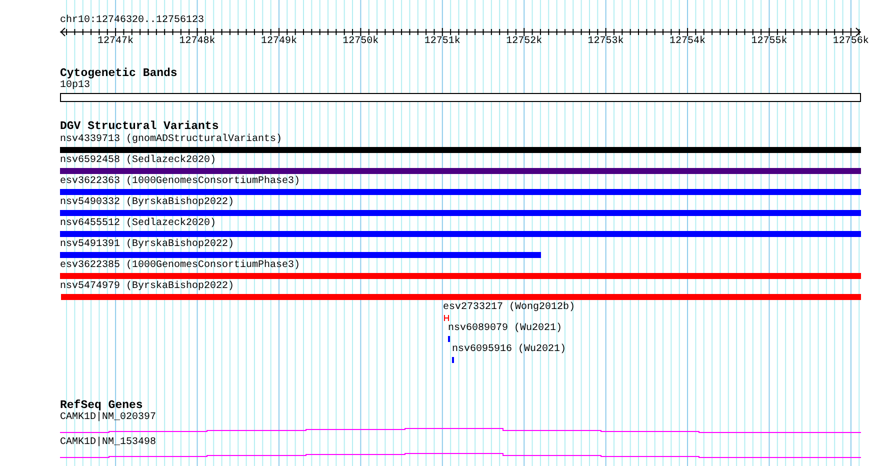  What do you see at coordinates (505, 329) in the screenshot?
I see `feature-label: nsv6089079 (Wu2021)` at bounding box center [505, 329].